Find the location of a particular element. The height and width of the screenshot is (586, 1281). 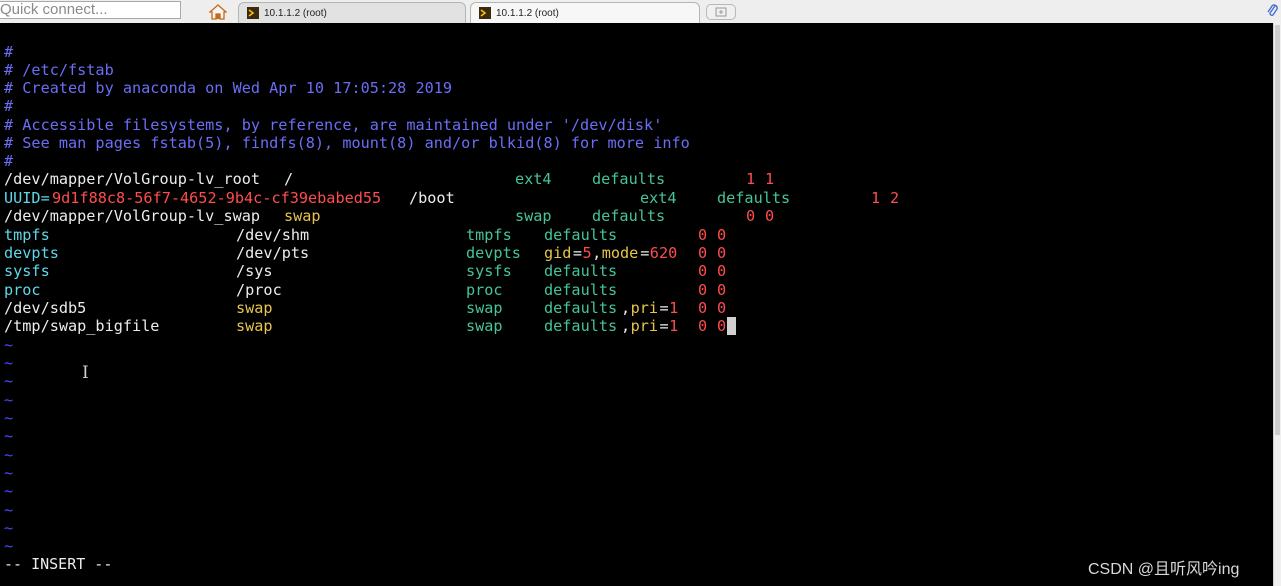

device: /dev/mapper/VolGroup-lv_root is located at coordinates (132, 179).